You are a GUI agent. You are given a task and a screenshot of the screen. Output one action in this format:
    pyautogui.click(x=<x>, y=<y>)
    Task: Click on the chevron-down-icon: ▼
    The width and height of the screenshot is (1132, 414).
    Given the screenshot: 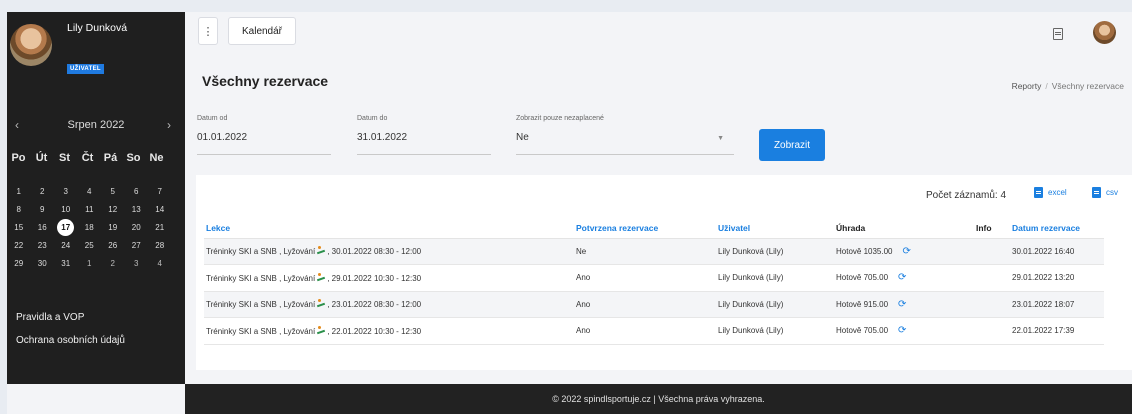 What is the action you would take?
    pyautogui.click(x=720, y=138)
    